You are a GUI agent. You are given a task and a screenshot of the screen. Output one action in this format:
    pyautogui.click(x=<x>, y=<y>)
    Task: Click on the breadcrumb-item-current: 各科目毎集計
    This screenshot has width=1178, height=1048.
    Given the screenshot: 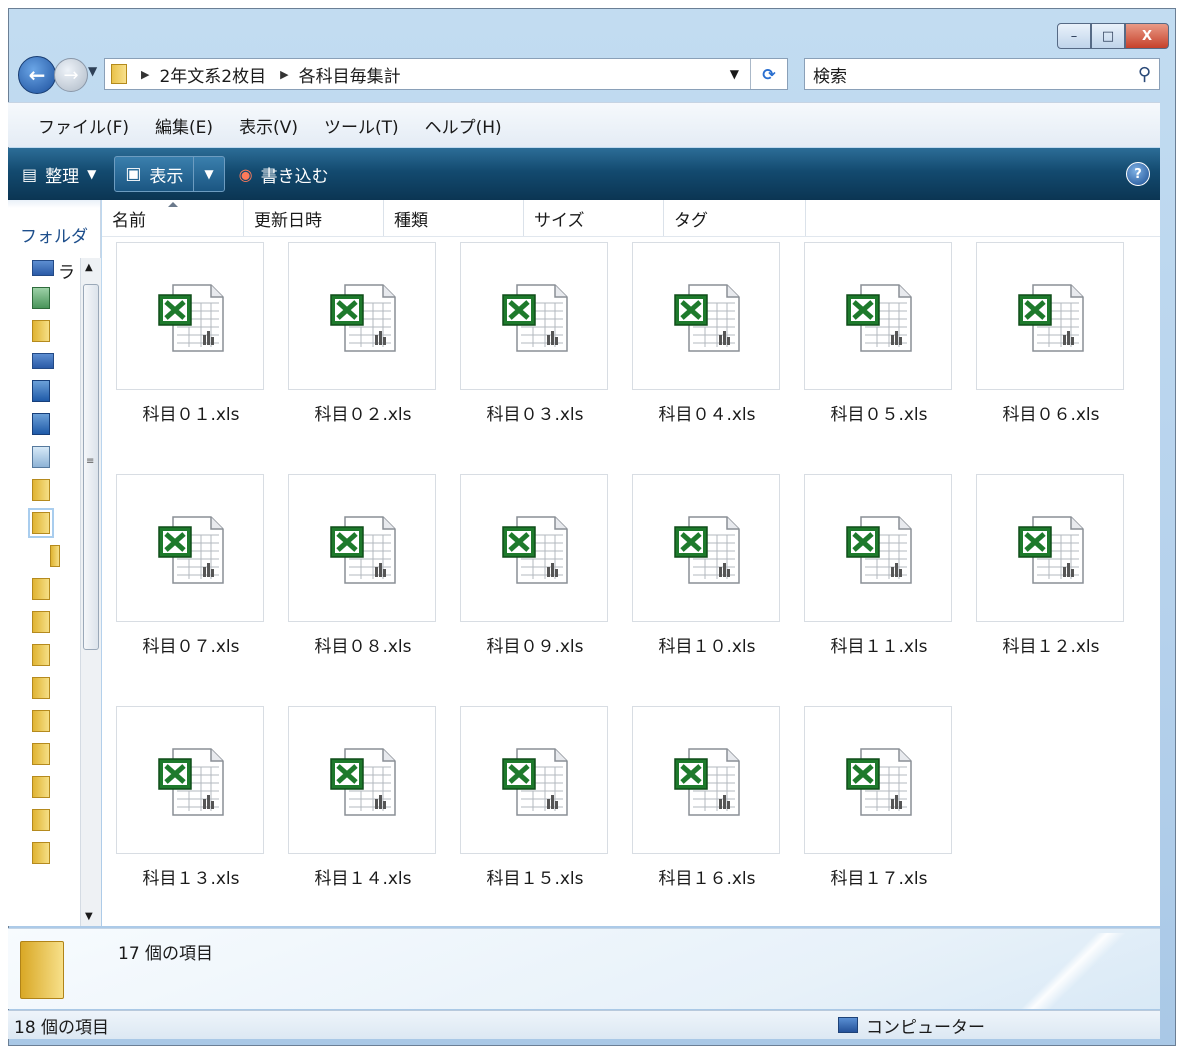 What is the action you would take?
    pyautogui.click(x=350, y=74)
    